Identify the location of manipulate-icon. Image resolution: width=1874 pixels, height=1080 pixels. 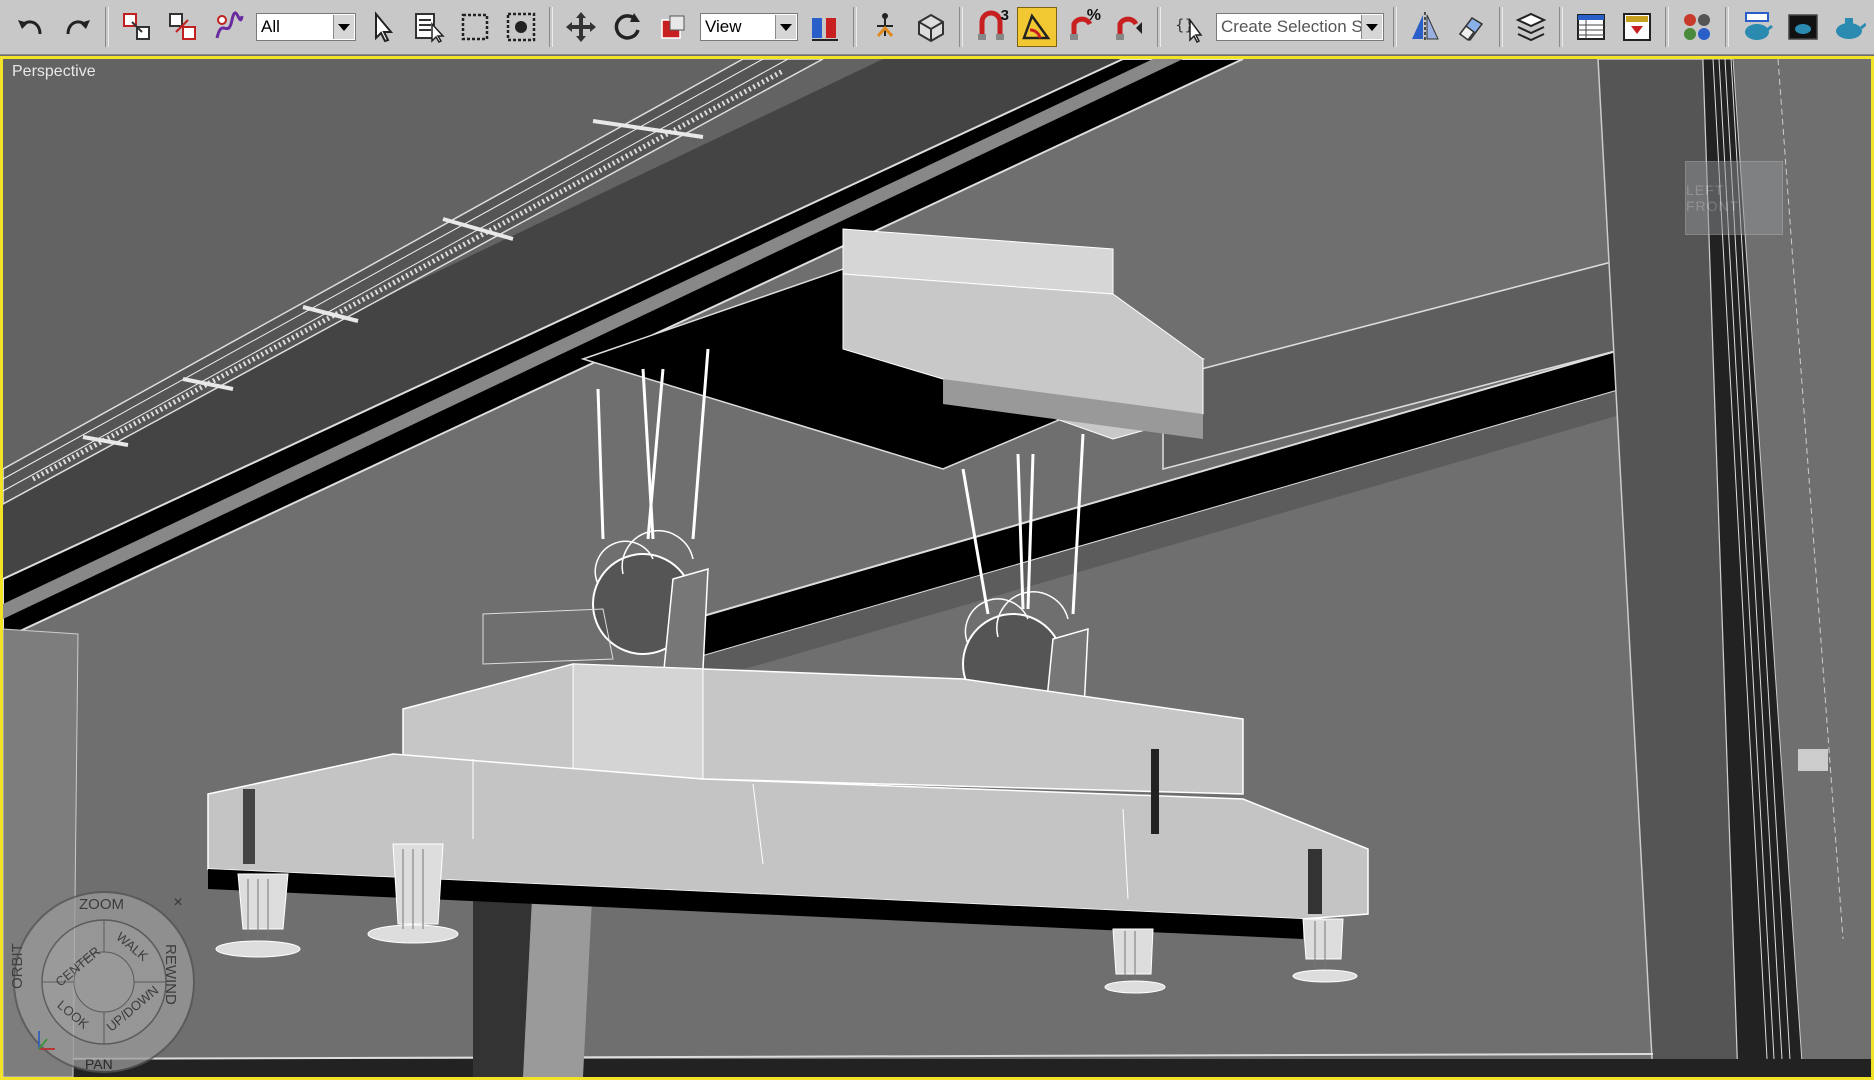
(885, 27).